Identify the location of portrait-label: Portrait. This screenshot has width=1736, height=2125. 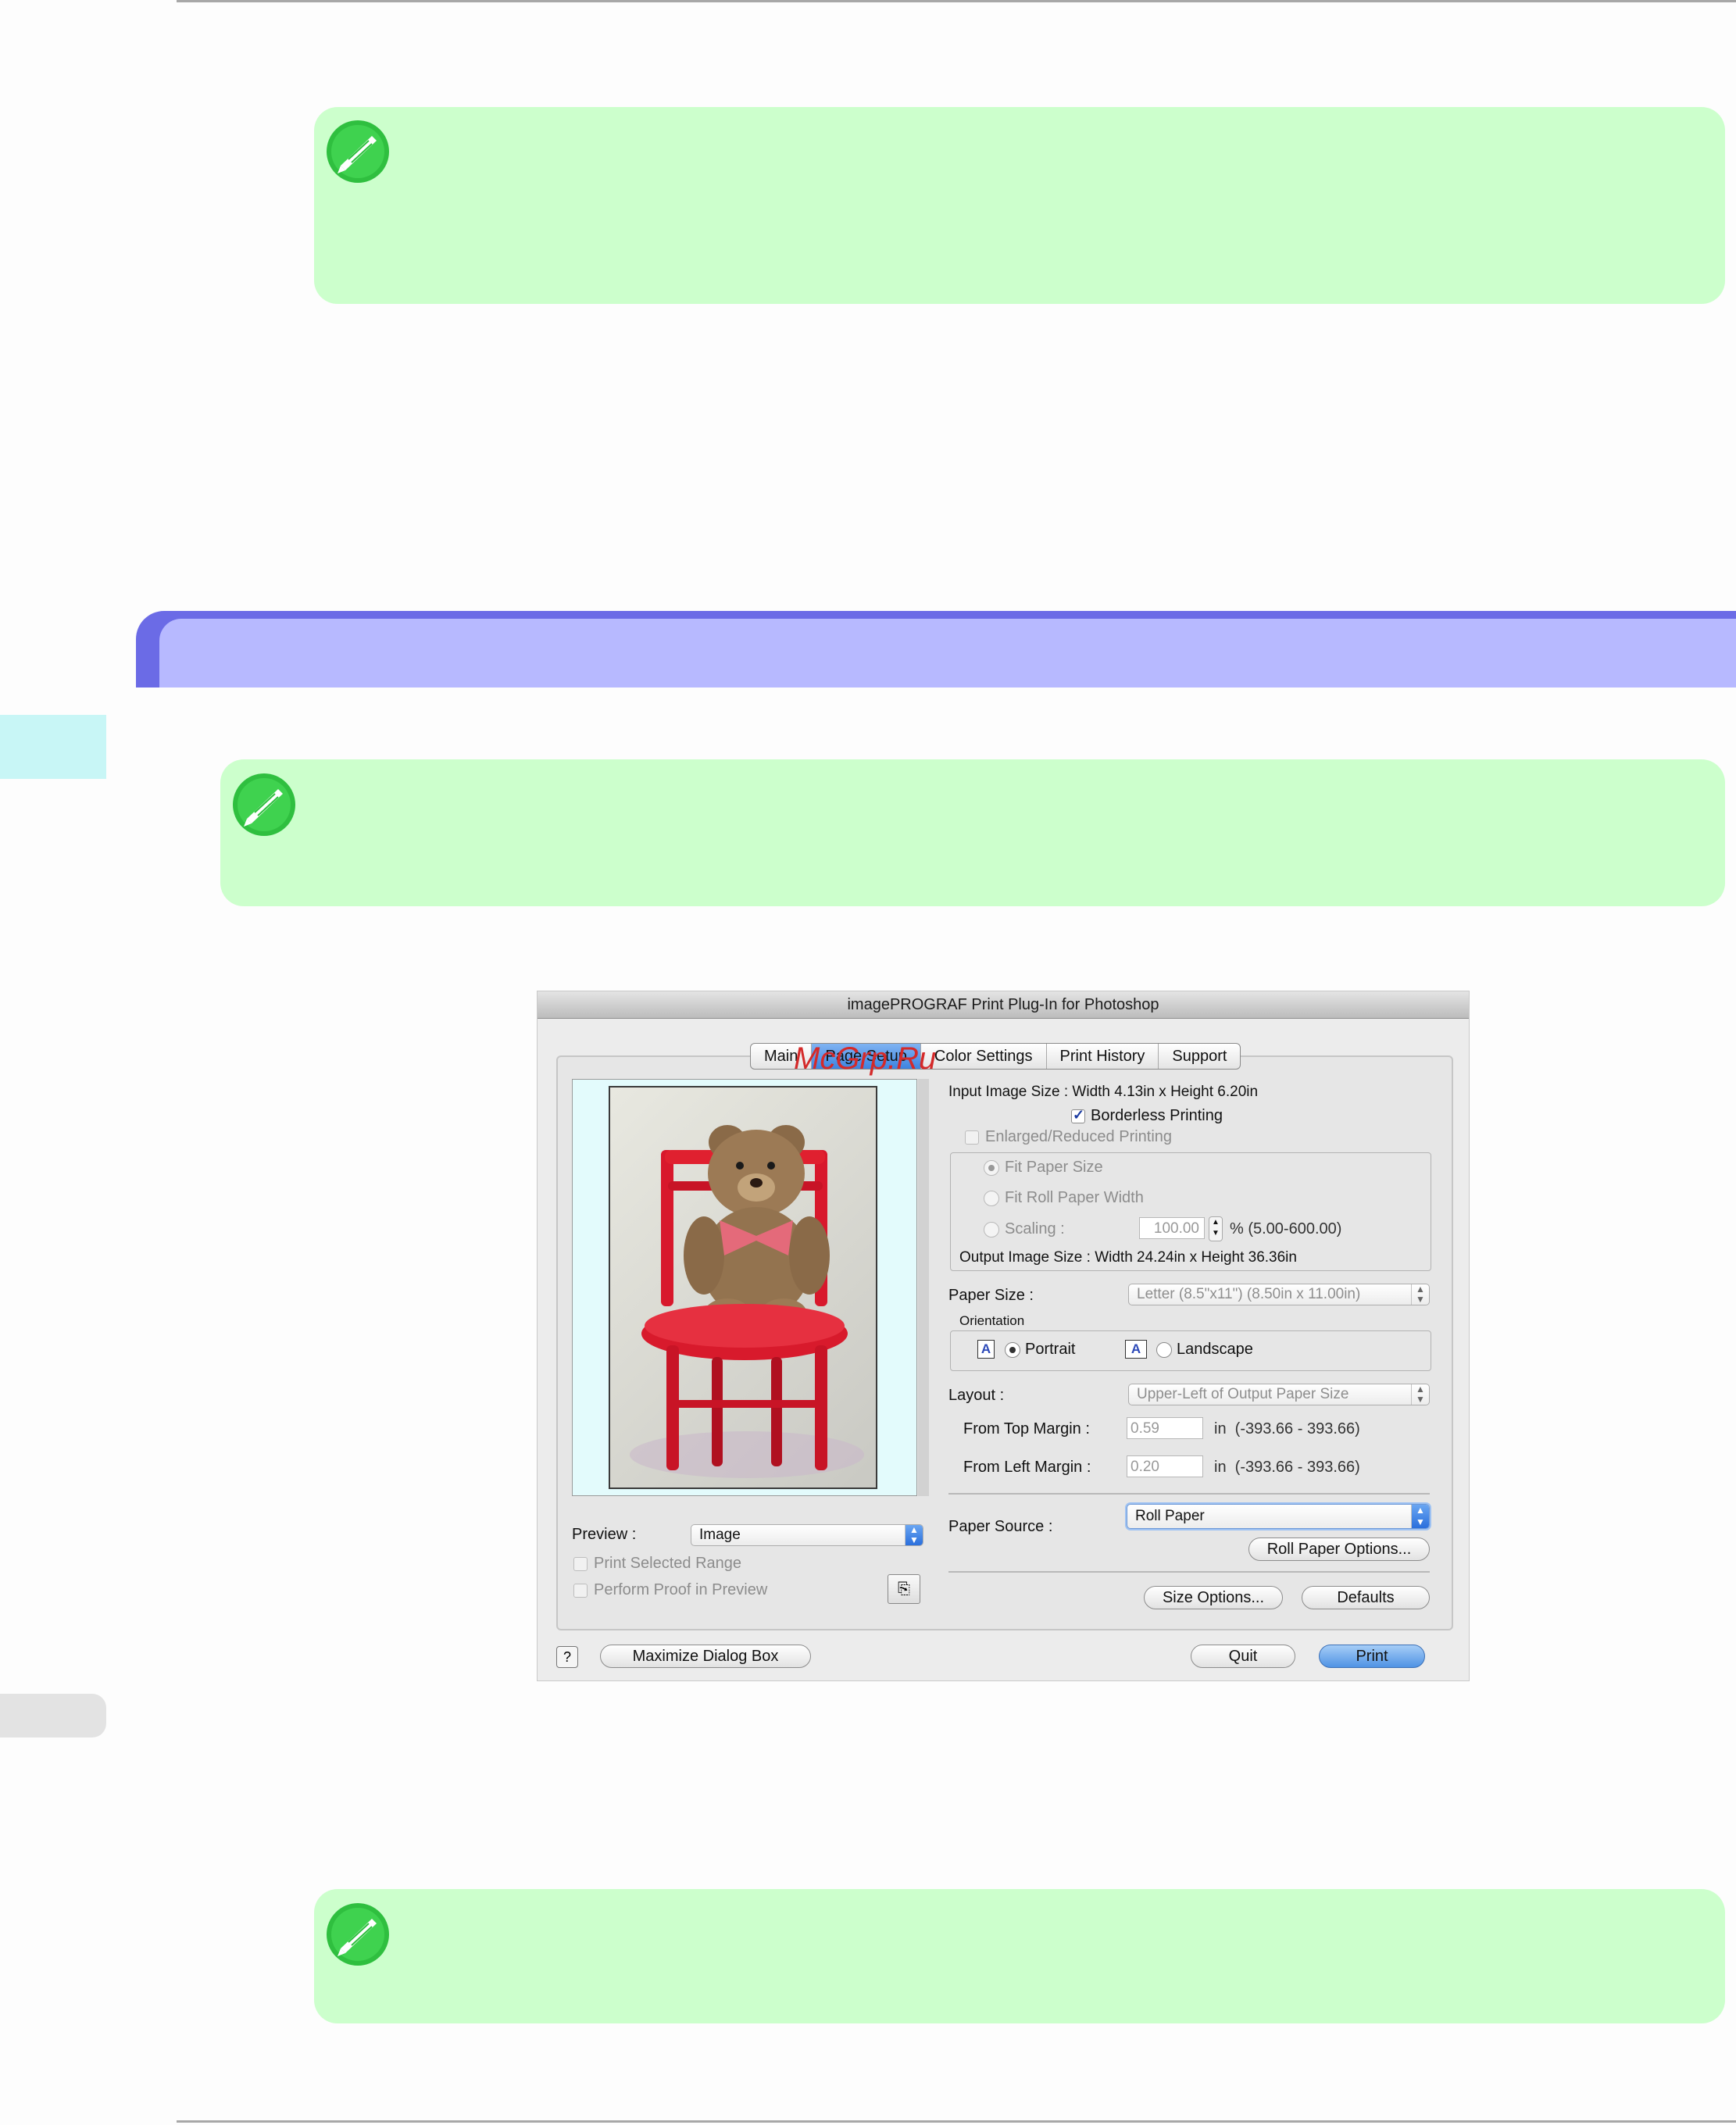
(1050, 1349).